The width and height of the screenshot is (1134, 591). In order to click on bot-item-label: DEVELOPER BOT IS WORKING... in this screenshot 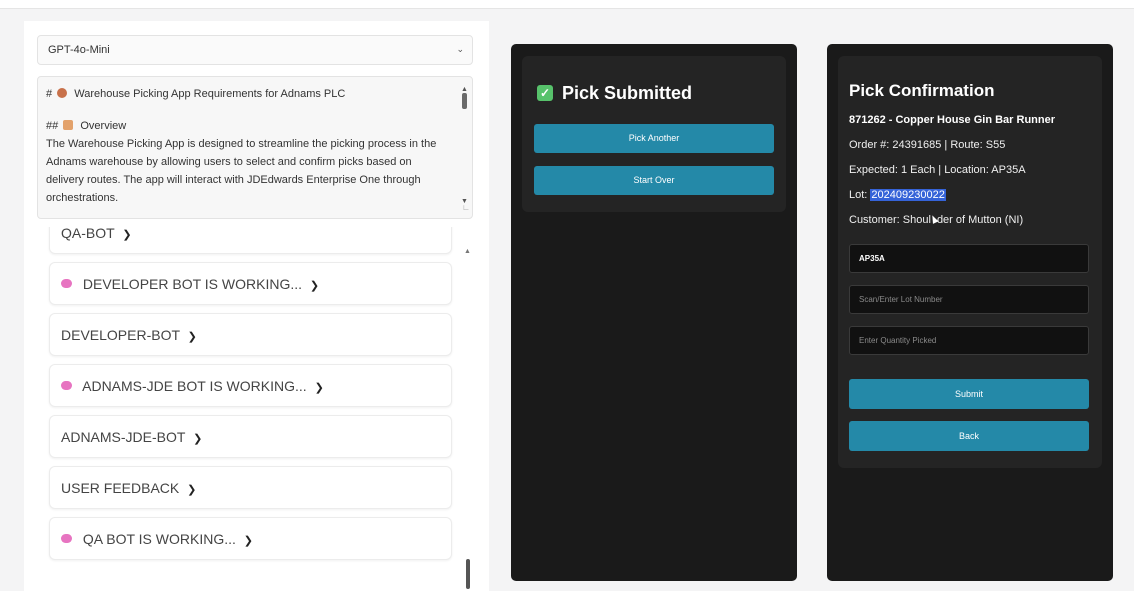, I will do `click(192, 284)`.